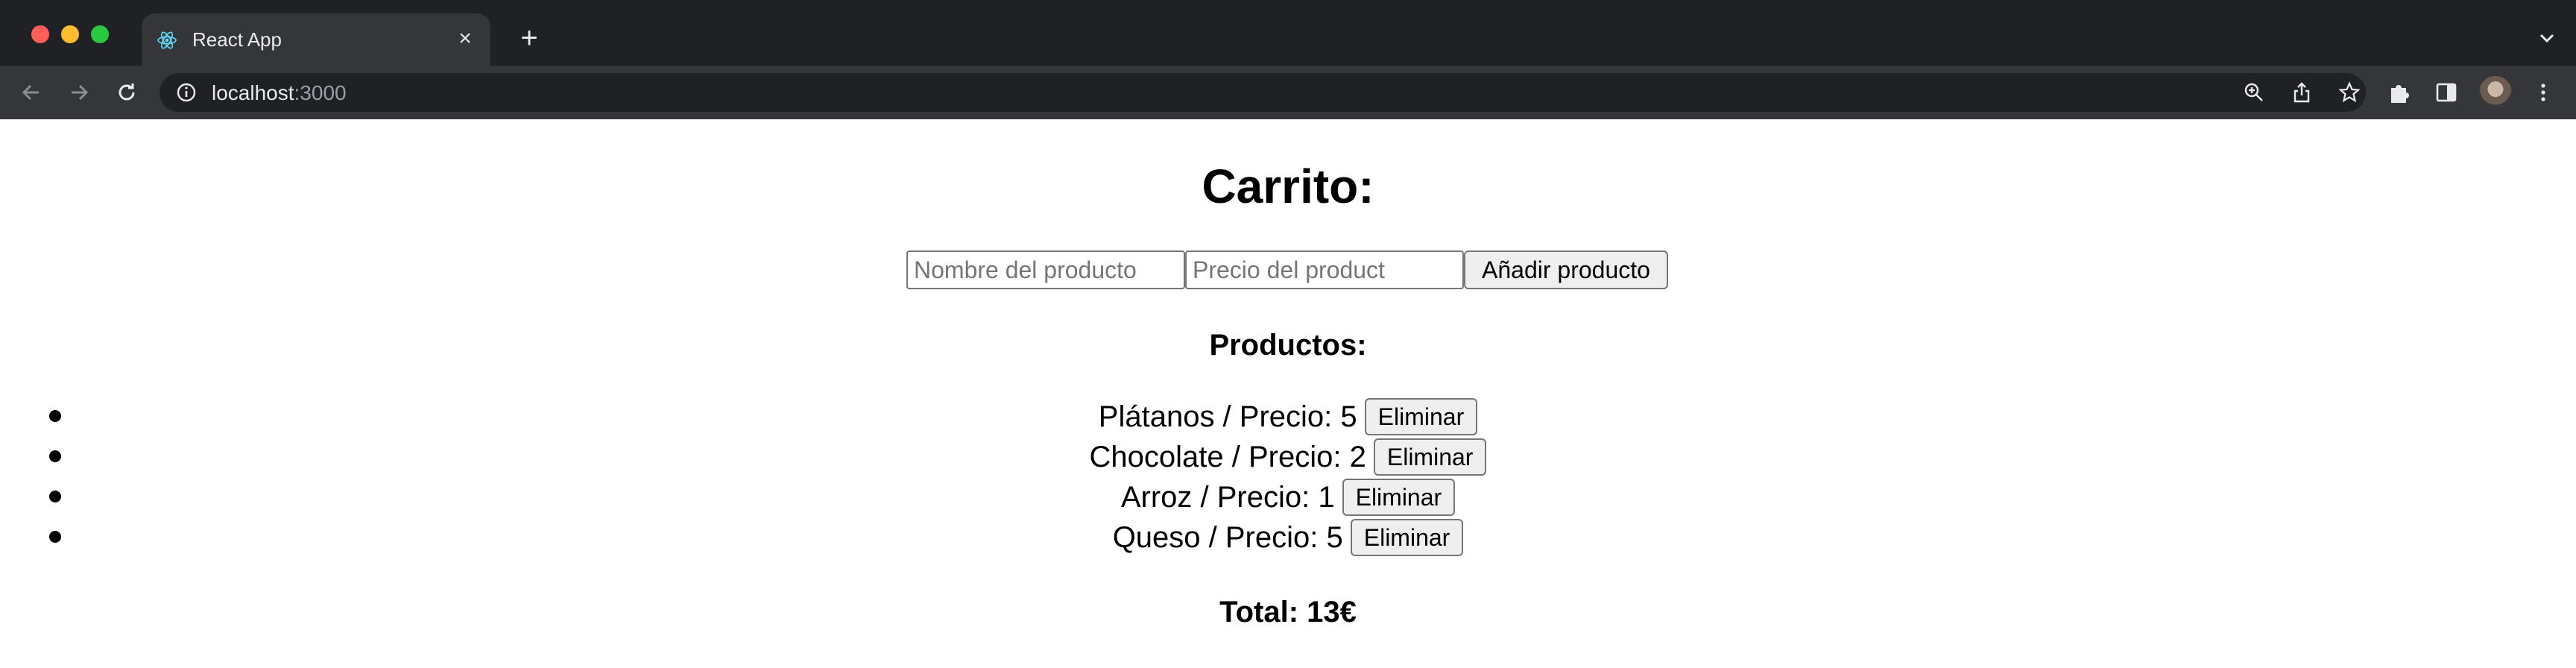 The image size is (2576, 668). Describe the element at coordinates (320, 92) in the screenshot. I see `url-port: :3000` at that location.